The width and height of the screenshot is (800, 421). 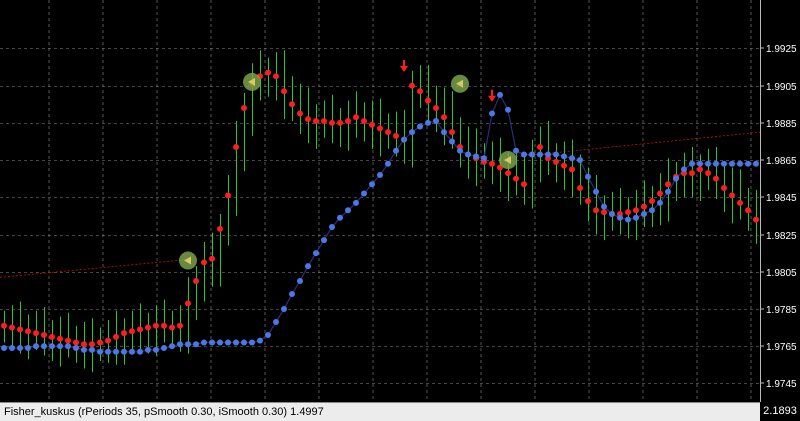 What do you see at coordinates (781, 273) in the screenshot?
I see `axis-tick-label: 1.9805` at bounding box center [781, 273].